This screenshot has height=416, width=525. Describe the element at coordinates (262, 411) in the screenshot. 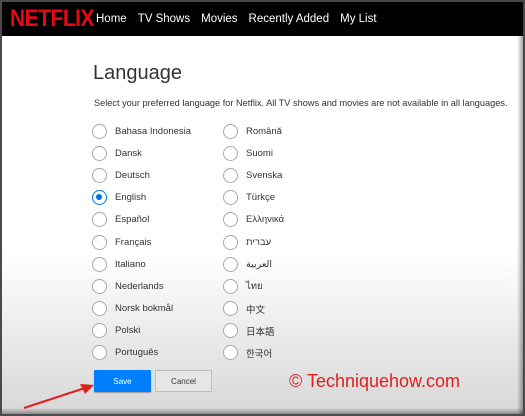

I see `frame-shadow-bottom` at that location.